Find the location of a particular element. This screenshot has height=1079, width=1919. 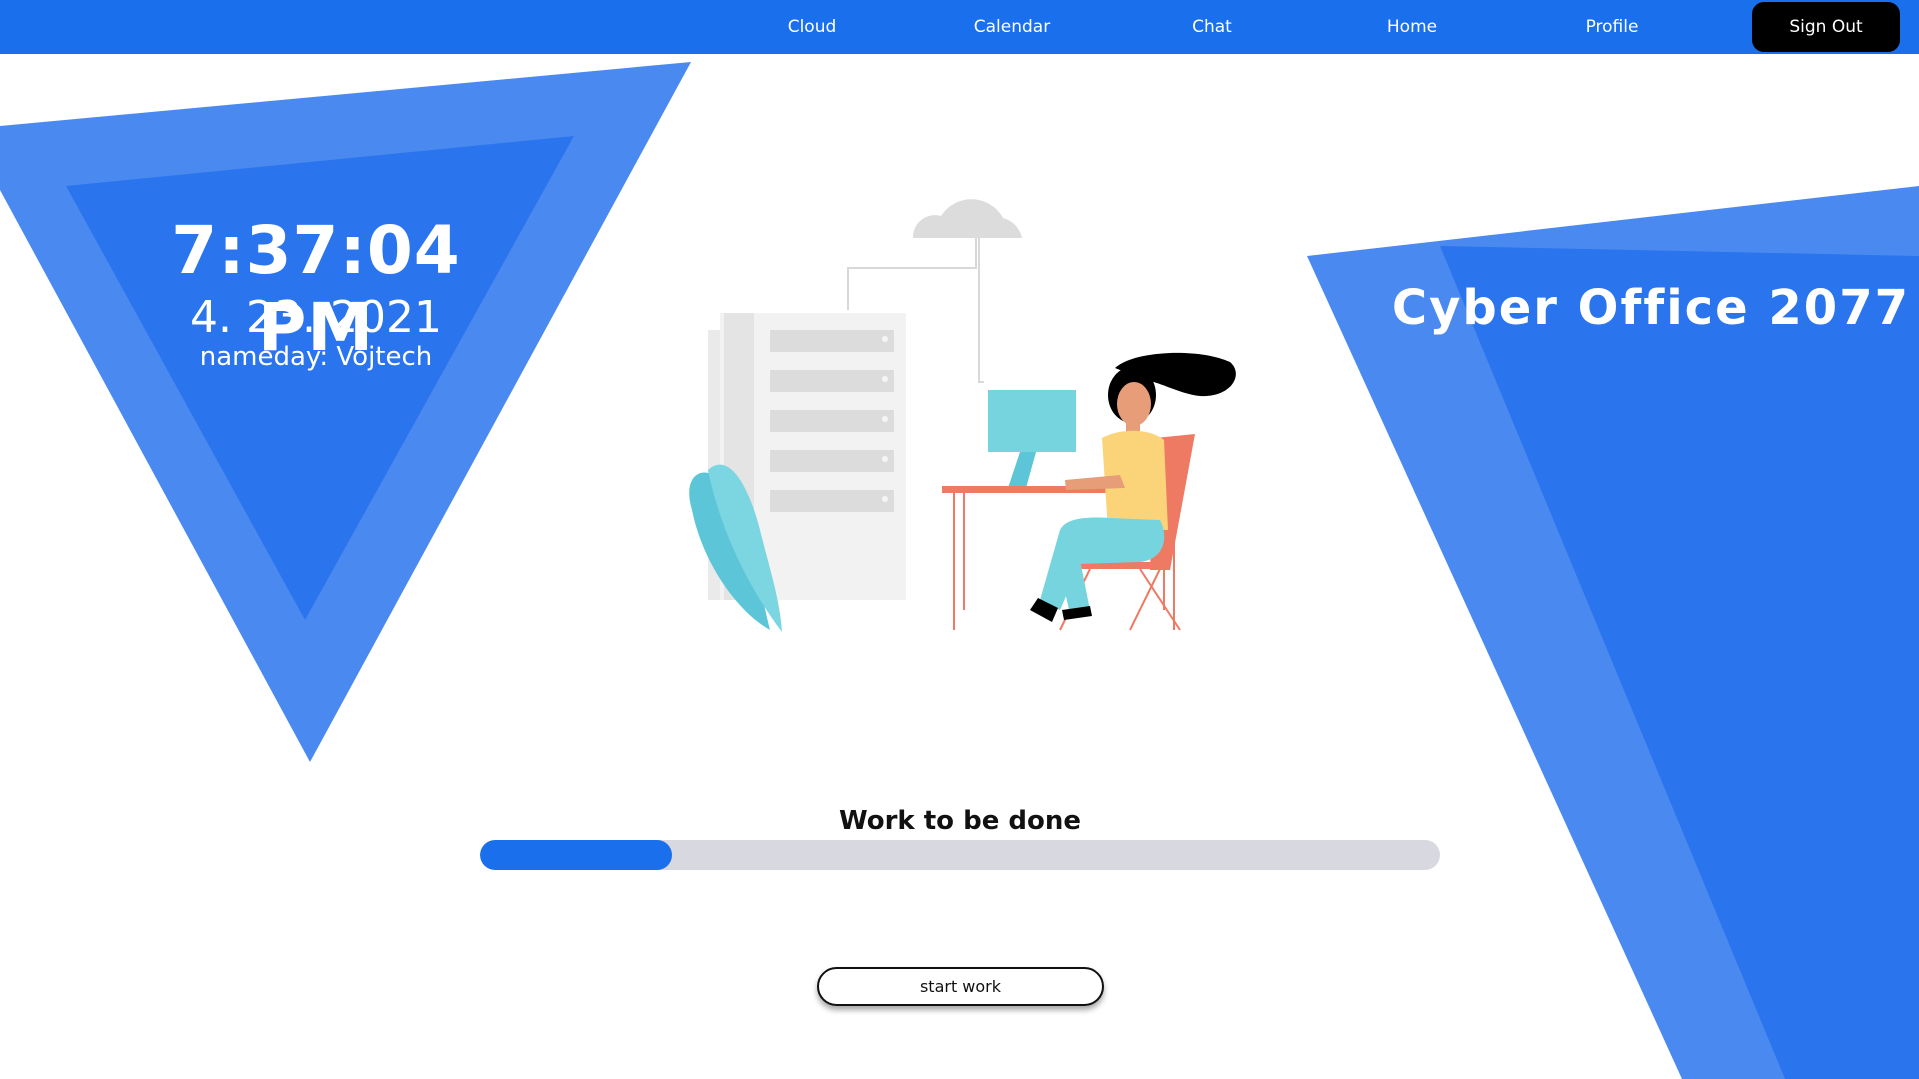

nav-calendar-label: Calendar is located at coordinates (1012, 27).